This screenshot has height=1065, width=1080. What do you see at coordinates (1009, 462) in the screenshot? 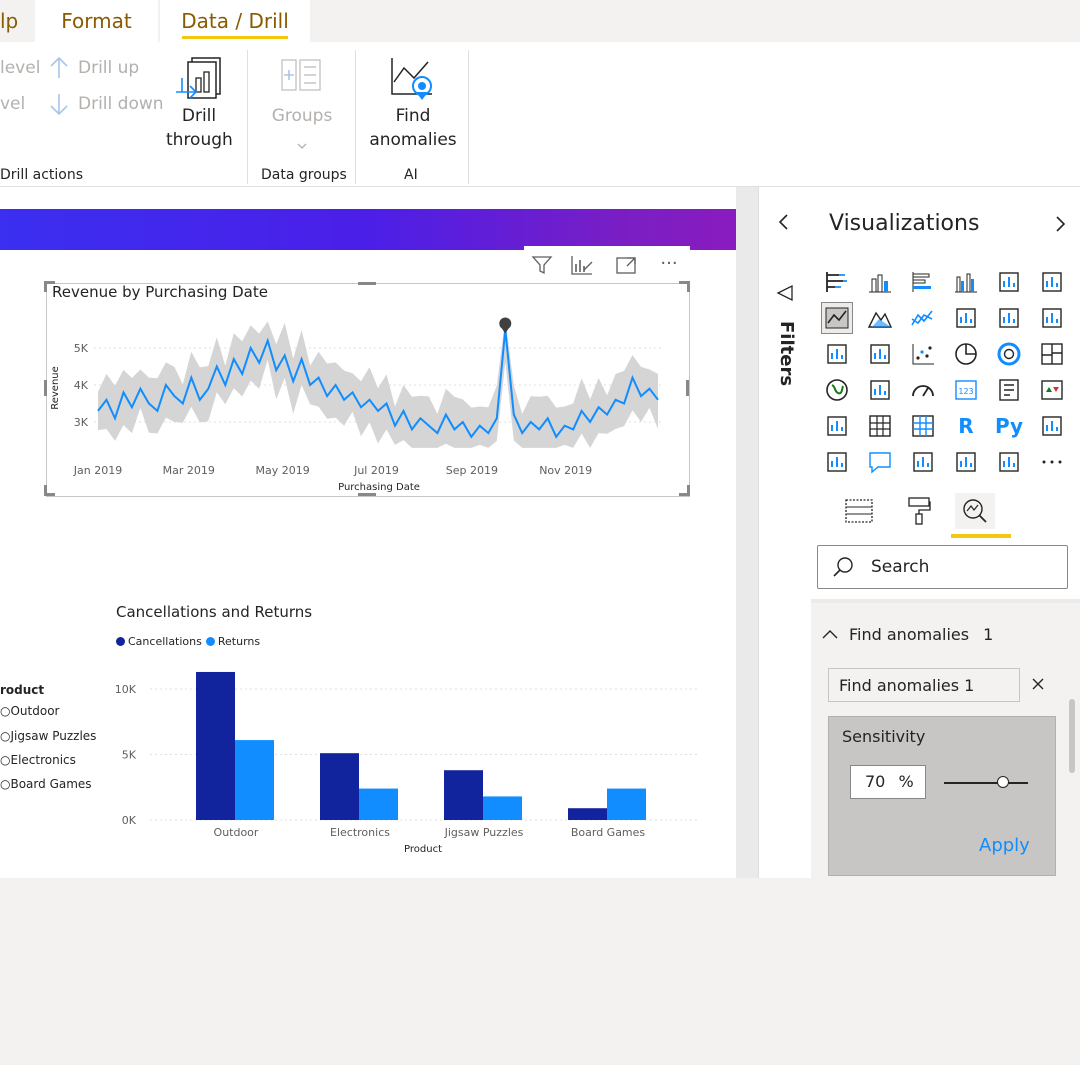
I see `power-automate-icon` at bounding box center [1009, 462].